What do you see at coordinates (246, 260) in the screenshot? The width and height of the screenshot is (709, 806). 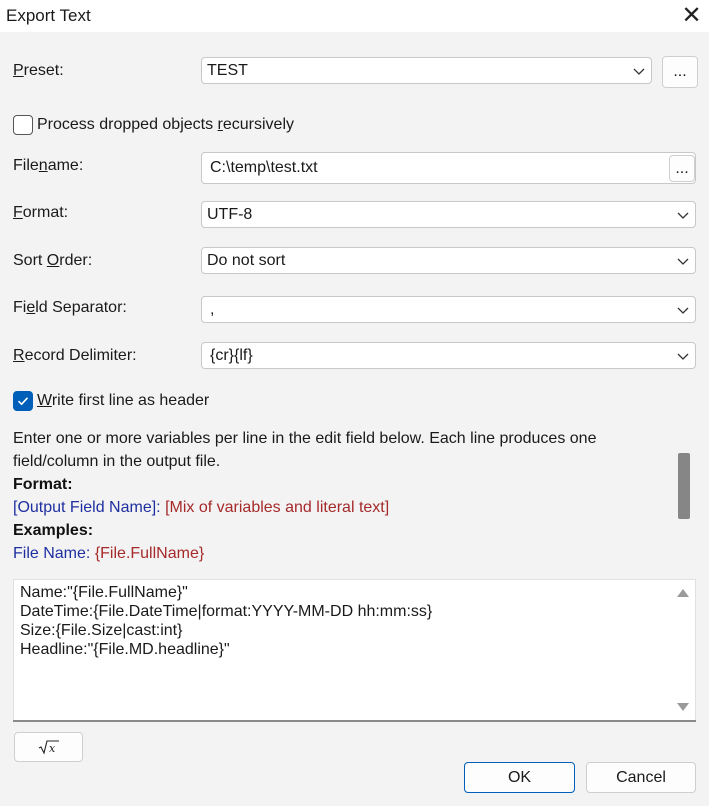 I see `sort-order-value: Do not sort` at bounding box center [246, 260].